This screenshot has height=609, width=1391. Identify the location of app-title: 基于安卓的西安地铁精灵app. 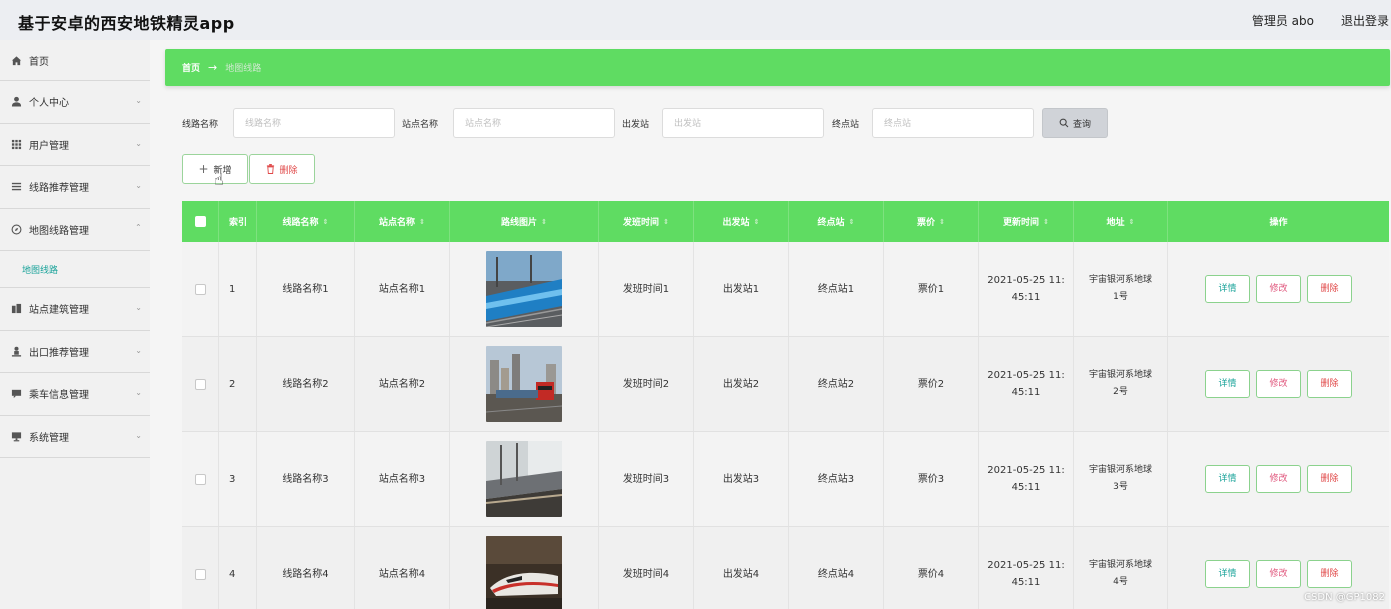
(126, 23).